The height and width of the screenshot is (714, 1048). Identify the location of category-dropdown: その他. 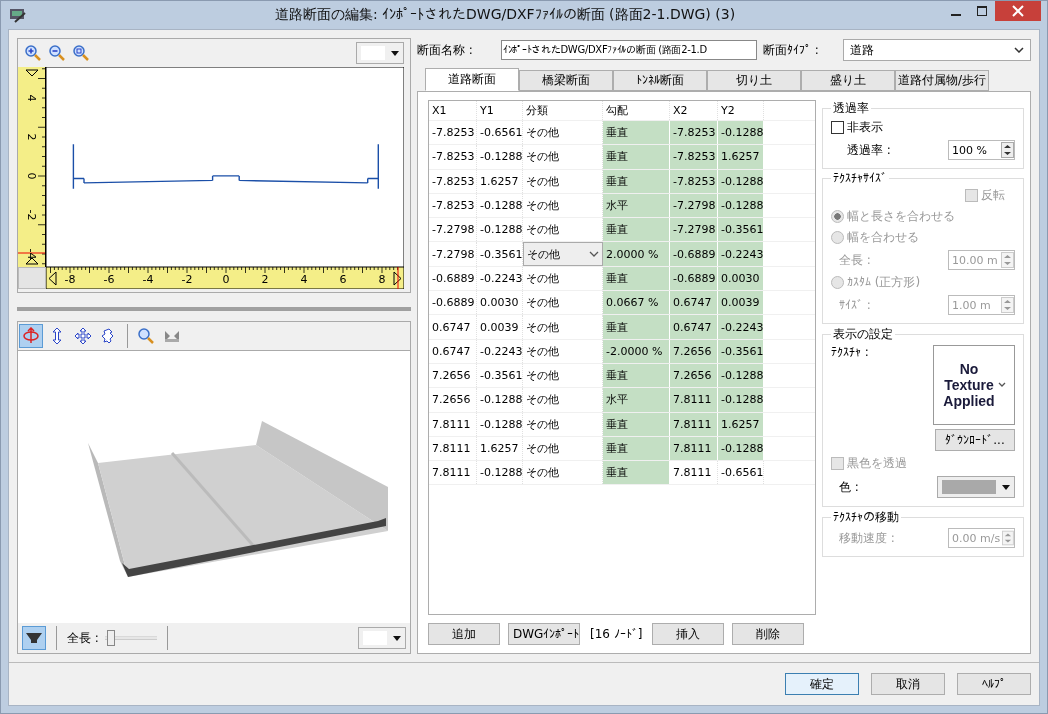
(563, 254).